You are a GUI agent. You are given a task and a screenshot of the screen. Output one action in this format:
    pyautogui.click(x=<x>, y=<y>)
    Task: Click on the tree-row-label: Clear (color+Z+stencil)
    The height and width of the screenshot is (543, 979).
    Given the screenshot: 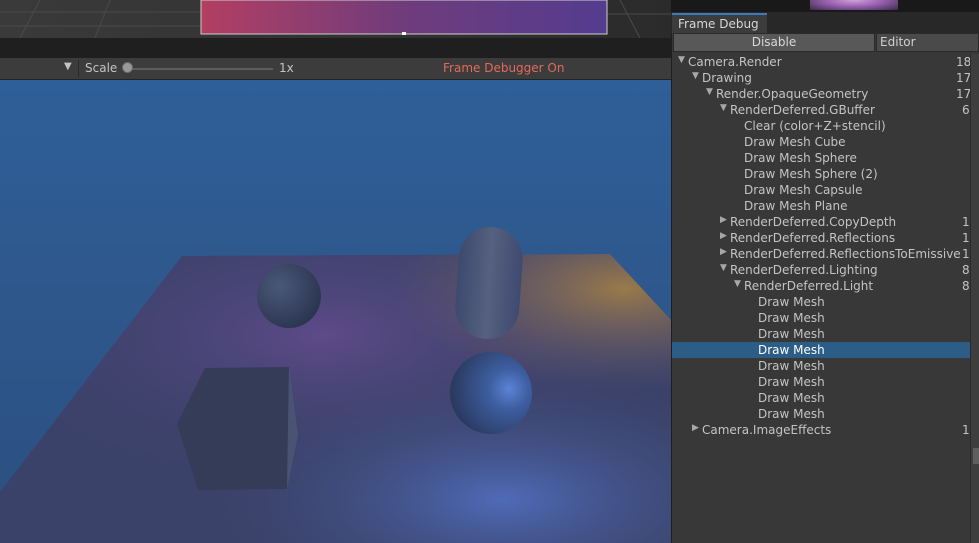 What is the action you would take?
    pyautogui.click(x=815, y=126)
    